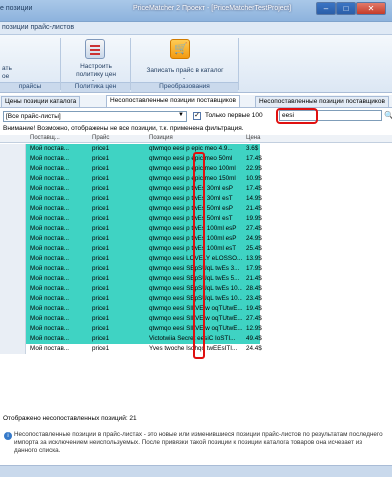 This screenshot has height=477, width=392. I want to click on tab-catalog-prices: Цены позиции каталога, so click(41, 101).